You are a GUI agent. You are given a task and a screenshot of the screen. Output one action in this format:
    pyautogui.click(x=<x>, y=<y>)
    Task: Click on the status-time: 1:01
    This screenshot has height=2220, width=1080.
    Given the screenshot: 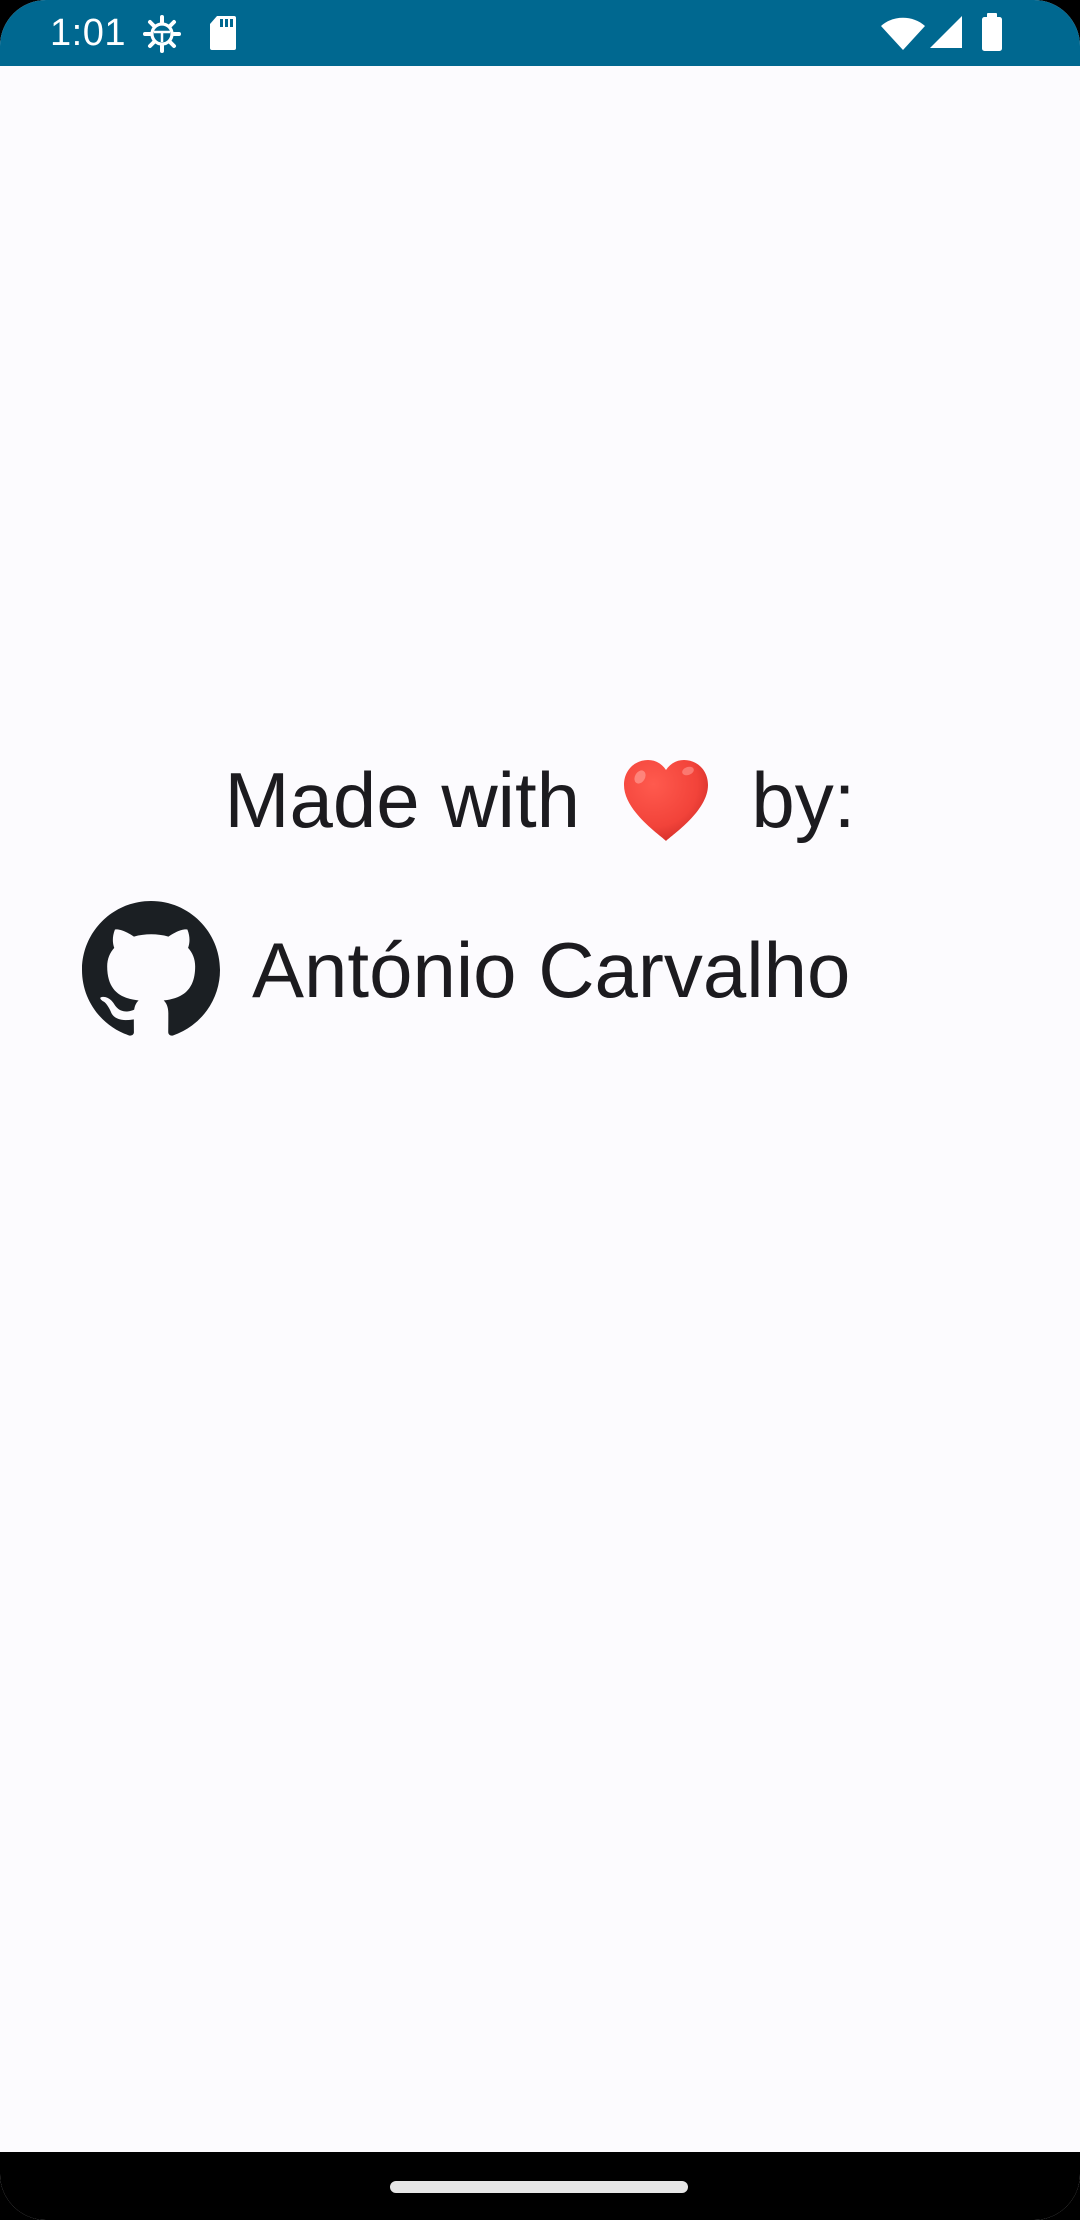 What is the action you would take?
    pyautogui.click(x=88, y=33)
    